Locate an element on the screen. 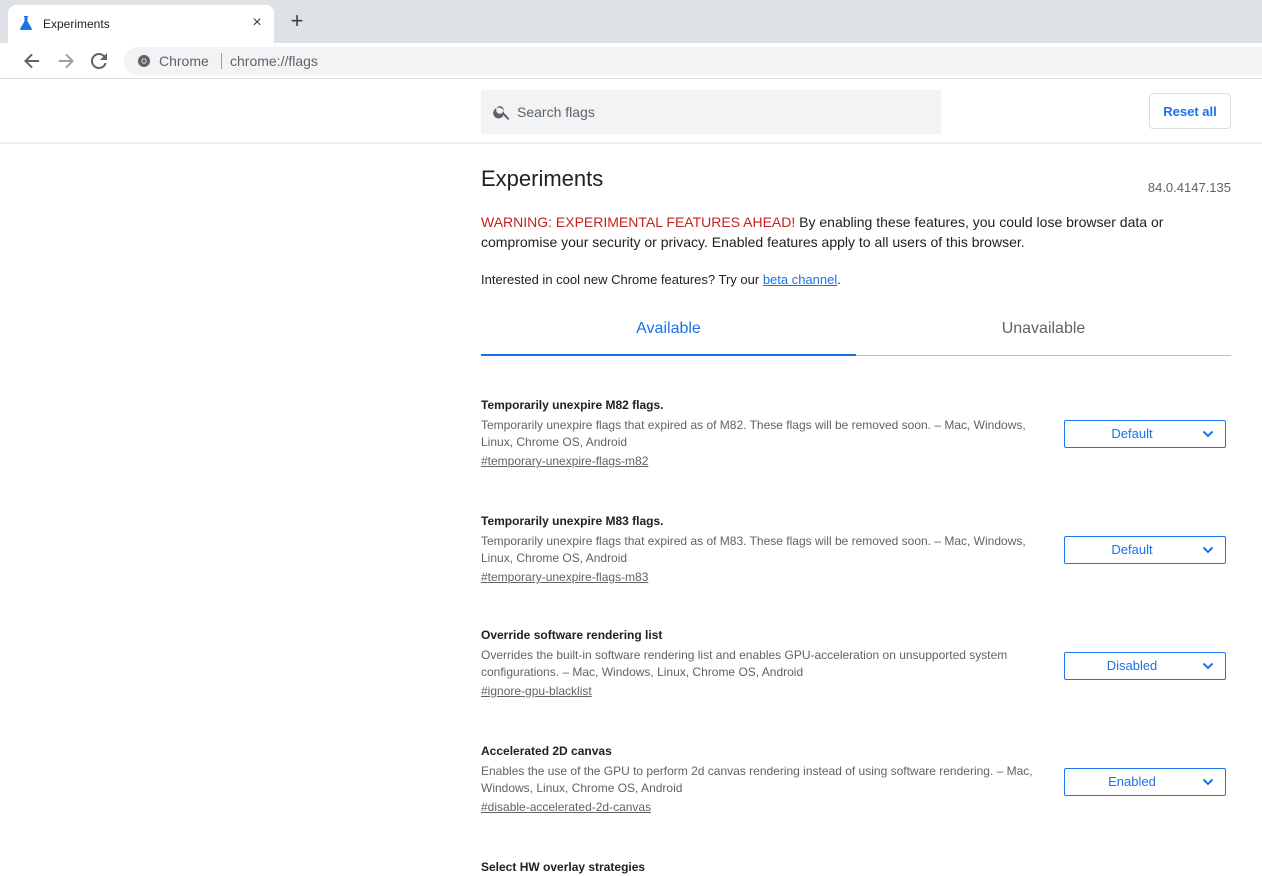  experiment-name: Accelerated 2D canvas is located at coordinates (546, 751).